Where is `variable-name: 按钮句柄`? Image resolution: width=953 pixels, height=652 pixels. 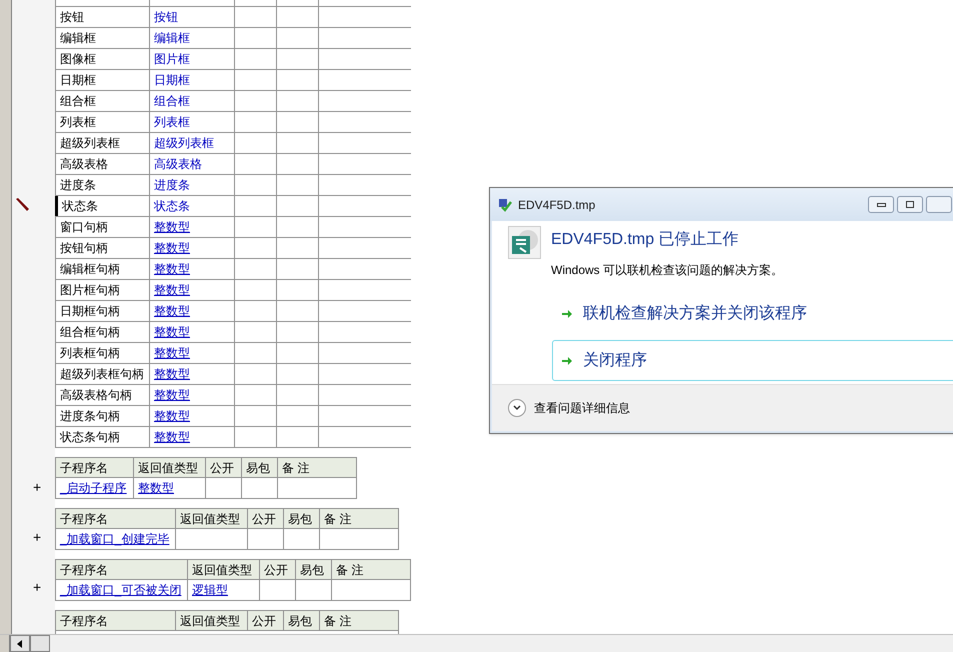
variable-name: 按钮句柄 is located at coordinates (102, 248).